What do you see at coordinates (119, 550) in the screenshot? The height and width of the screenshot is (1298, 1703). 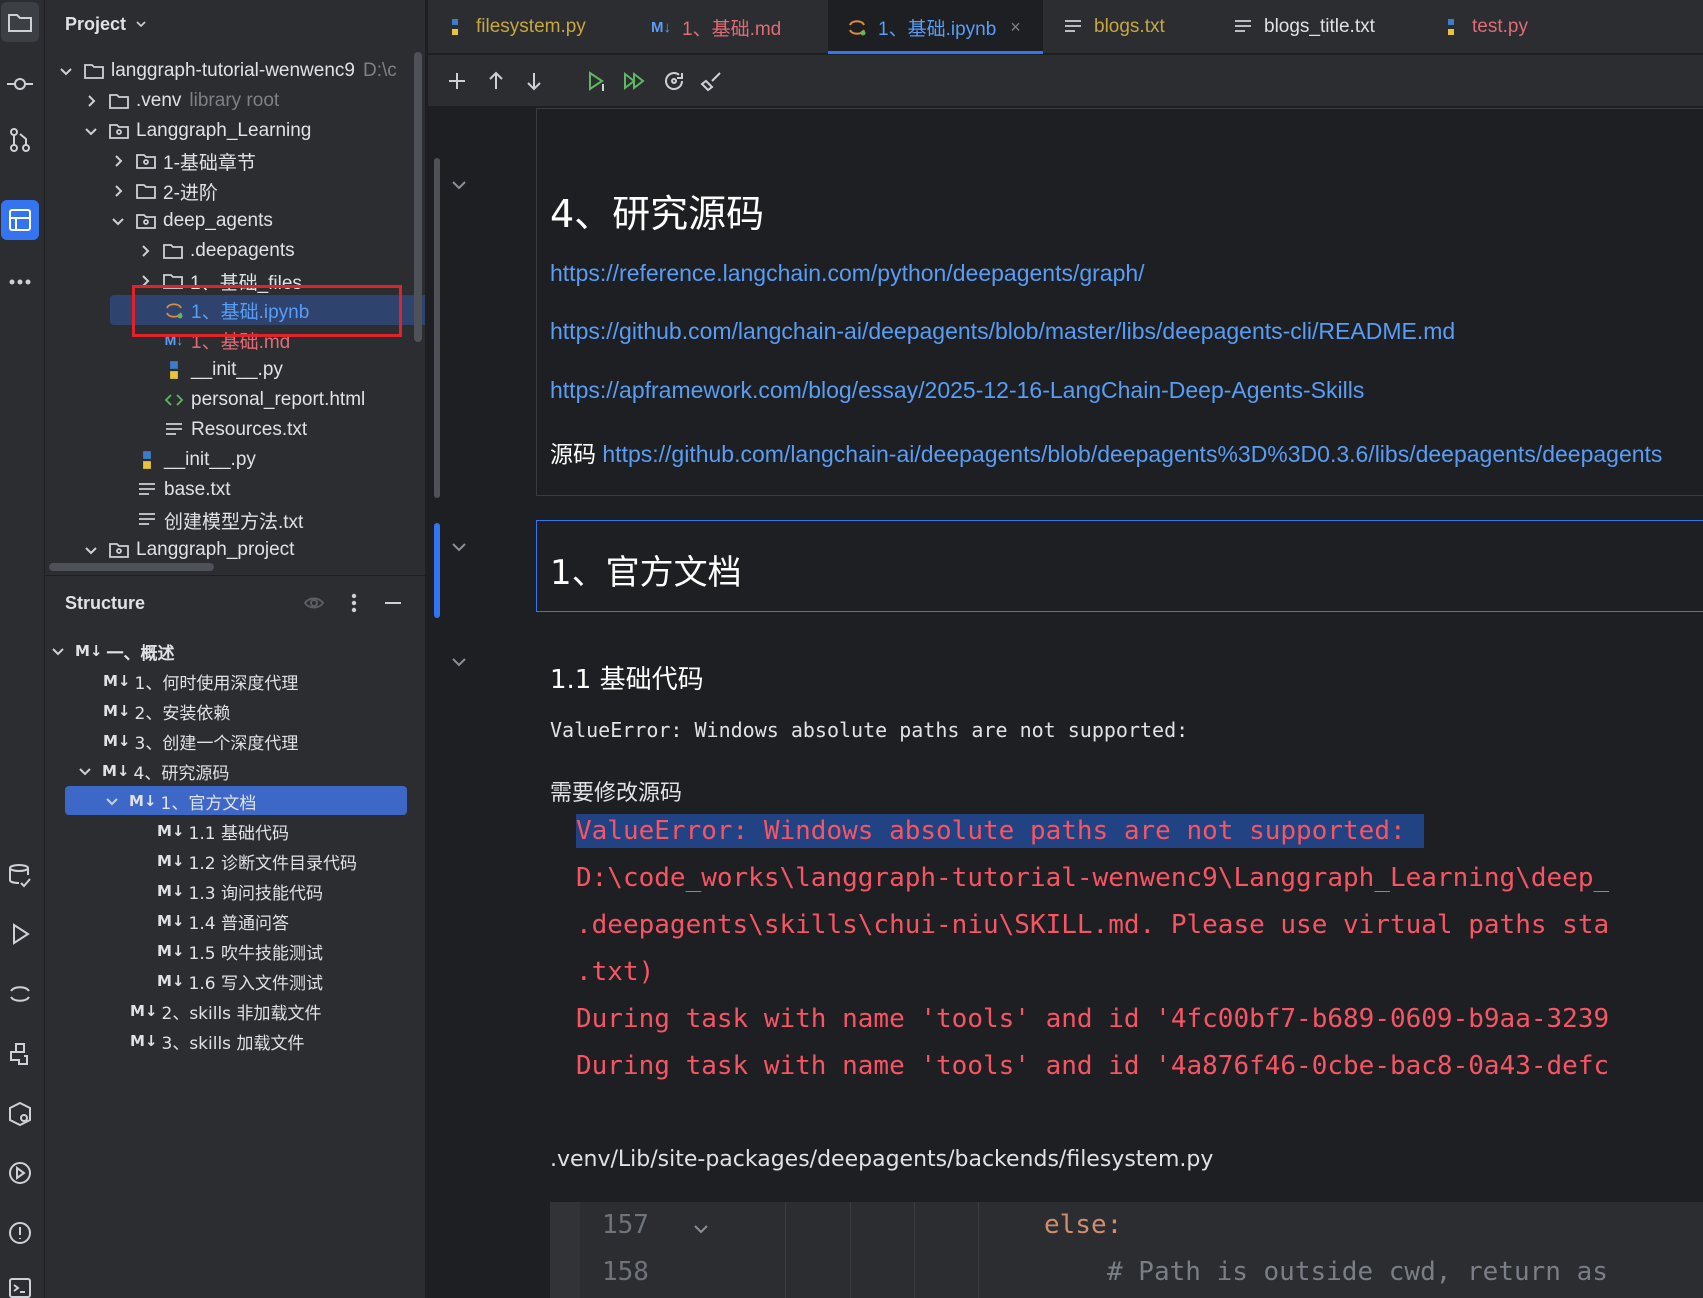 I see `package-folder-icon` at bounding box center [119, 550].